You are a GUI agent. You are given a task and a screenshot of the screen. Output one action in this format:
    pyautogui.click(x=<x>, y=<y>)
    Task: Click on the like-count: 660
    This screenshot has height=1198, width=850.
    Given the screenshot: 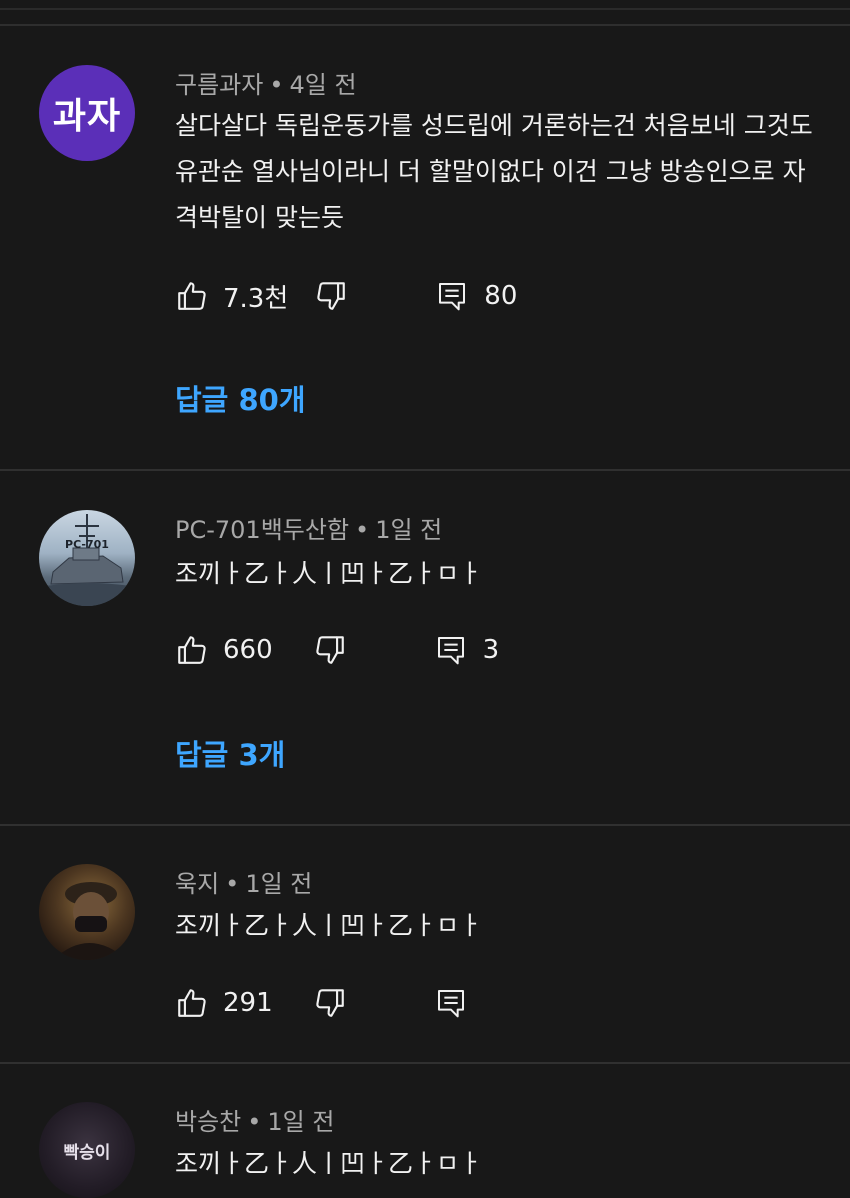 What is the action you would take?
    pyautogui.click(x=248, y=650)
    